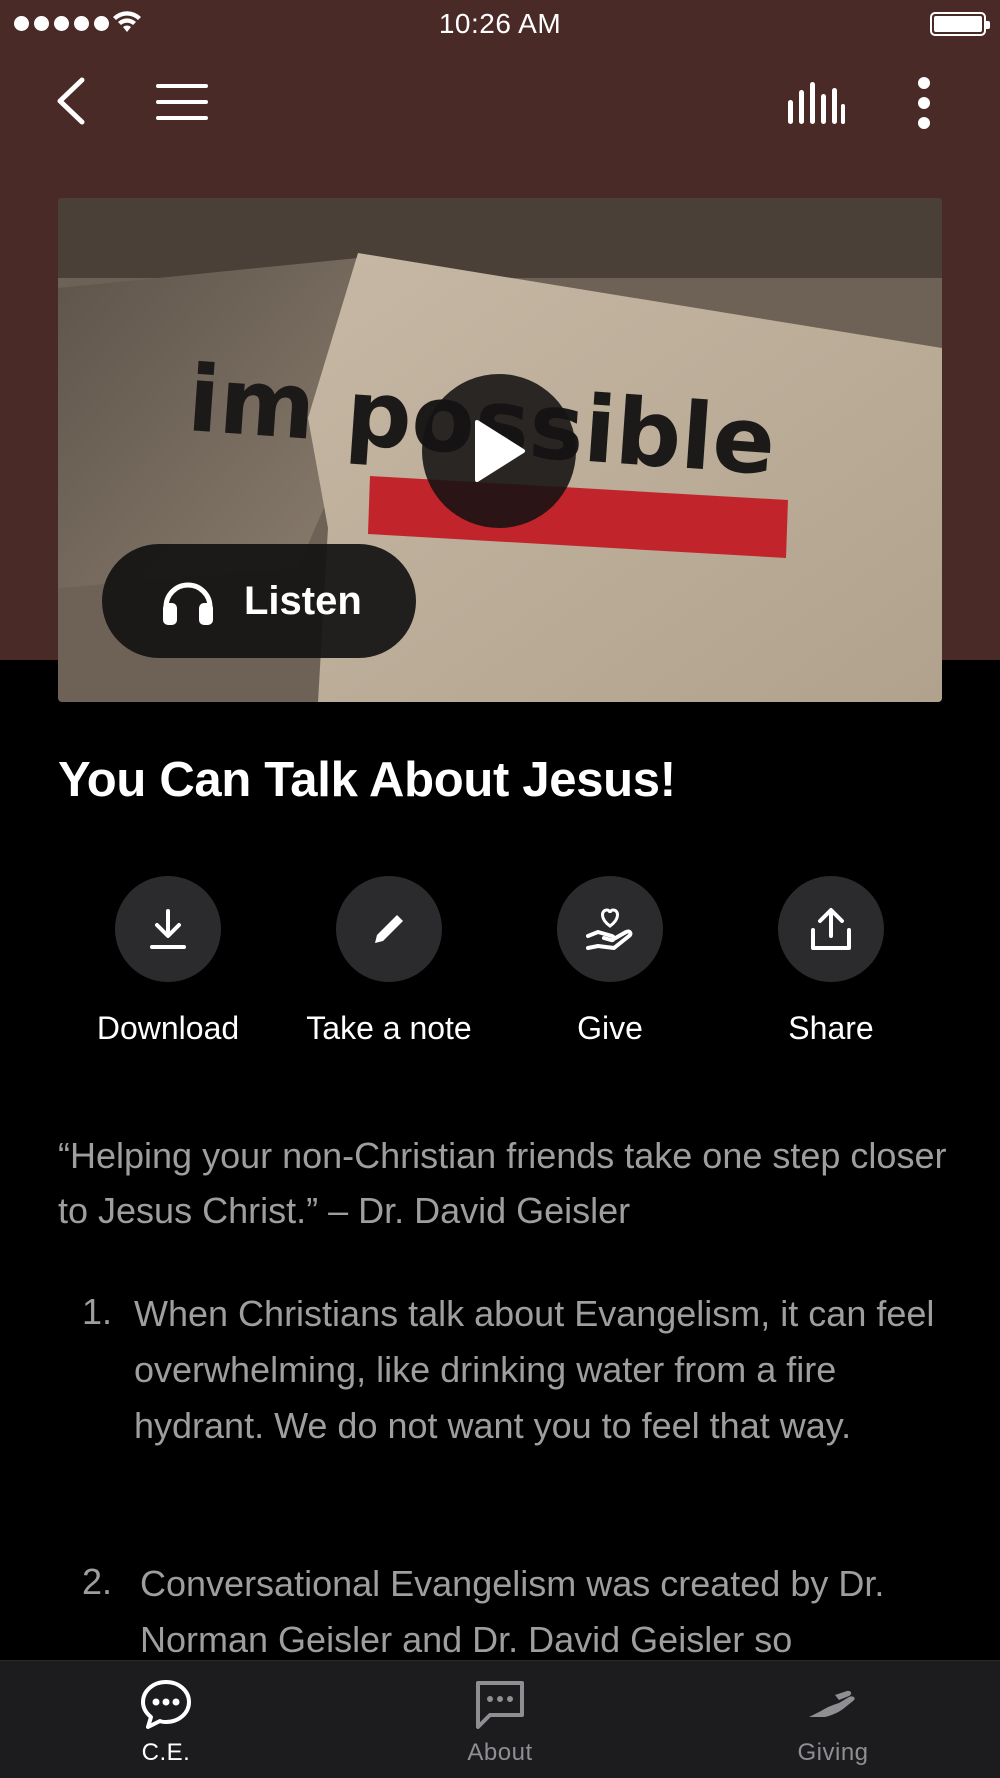 This screenshot has width=1000, height=1778. I want to click on share-button, so click(831, 929).